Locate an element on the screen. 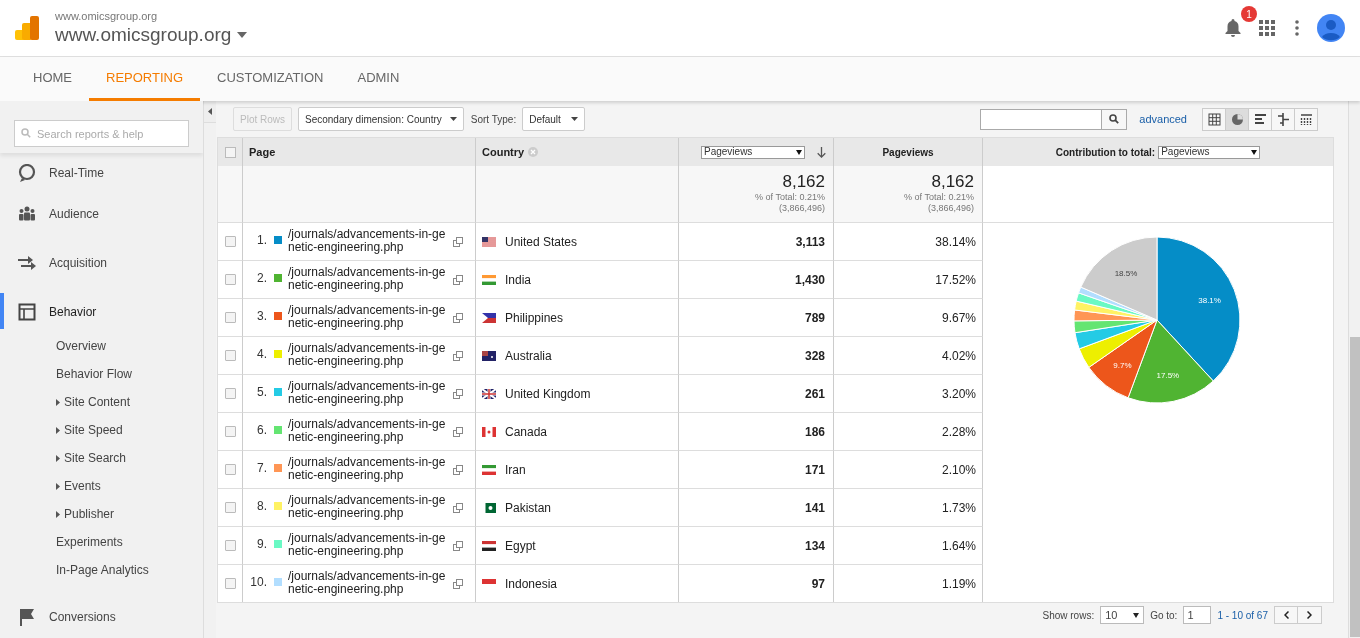  contribution-dropdown: Pageviews is located at coordinates (1209, 152).